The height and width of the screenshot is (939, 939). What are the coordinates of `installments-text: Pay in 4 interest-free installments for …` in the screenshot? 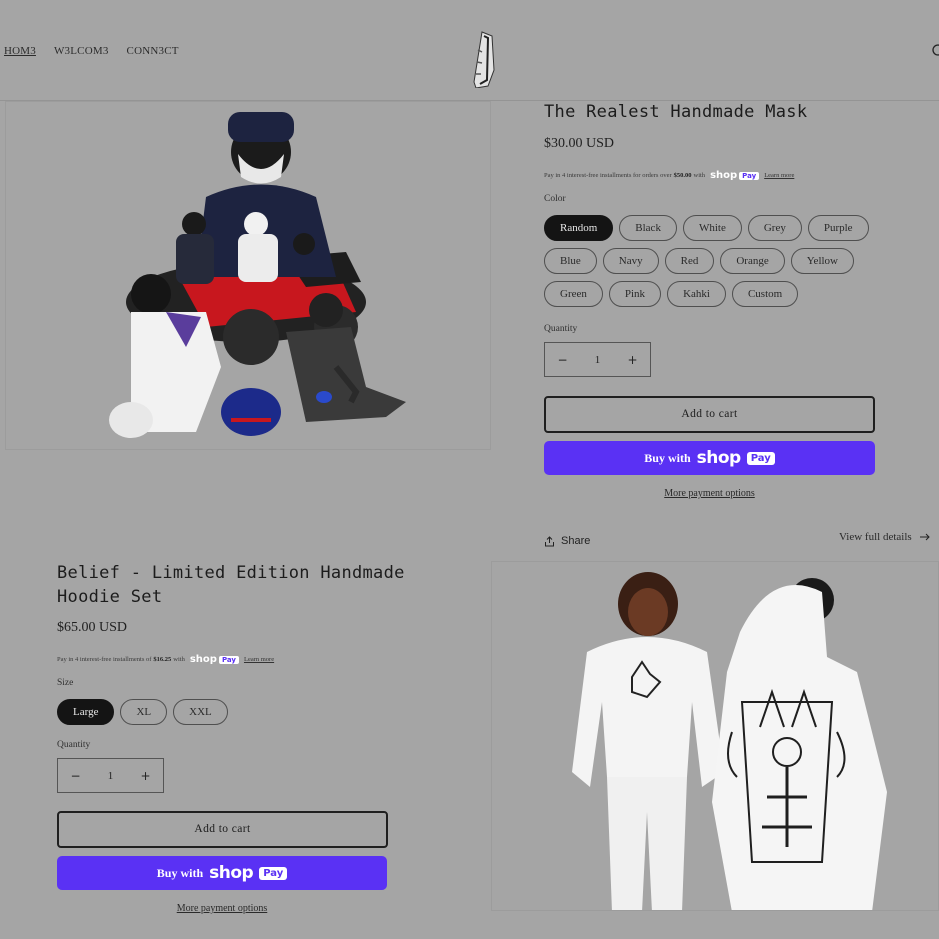 It's located at (669, 175).